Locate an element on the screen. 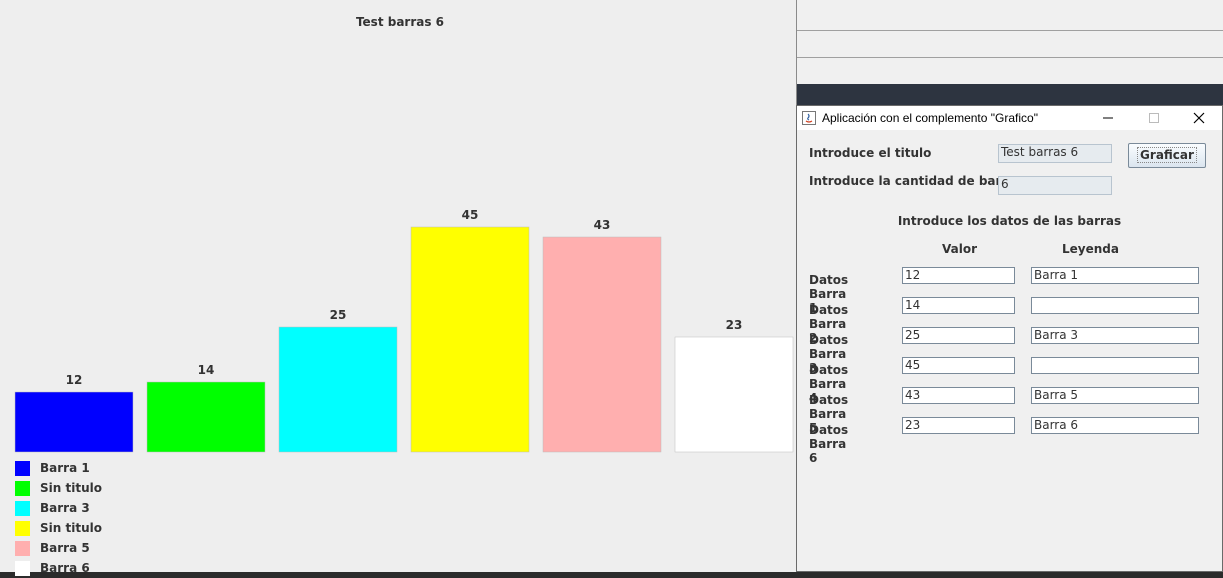  dialog-titlebar: Aplicación con el complemento "Grafico" is located at coordinates (1009, 118).